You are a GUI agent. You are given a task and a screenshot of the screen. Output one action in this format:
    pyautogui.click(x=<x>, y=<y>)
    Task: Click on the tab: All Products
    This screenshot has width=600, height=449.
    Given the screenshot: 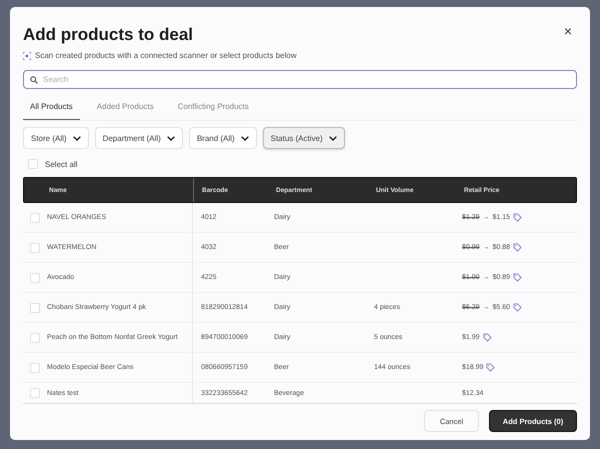 What is the action you would take?
    pyautogui.click(x=51, y=109)
    